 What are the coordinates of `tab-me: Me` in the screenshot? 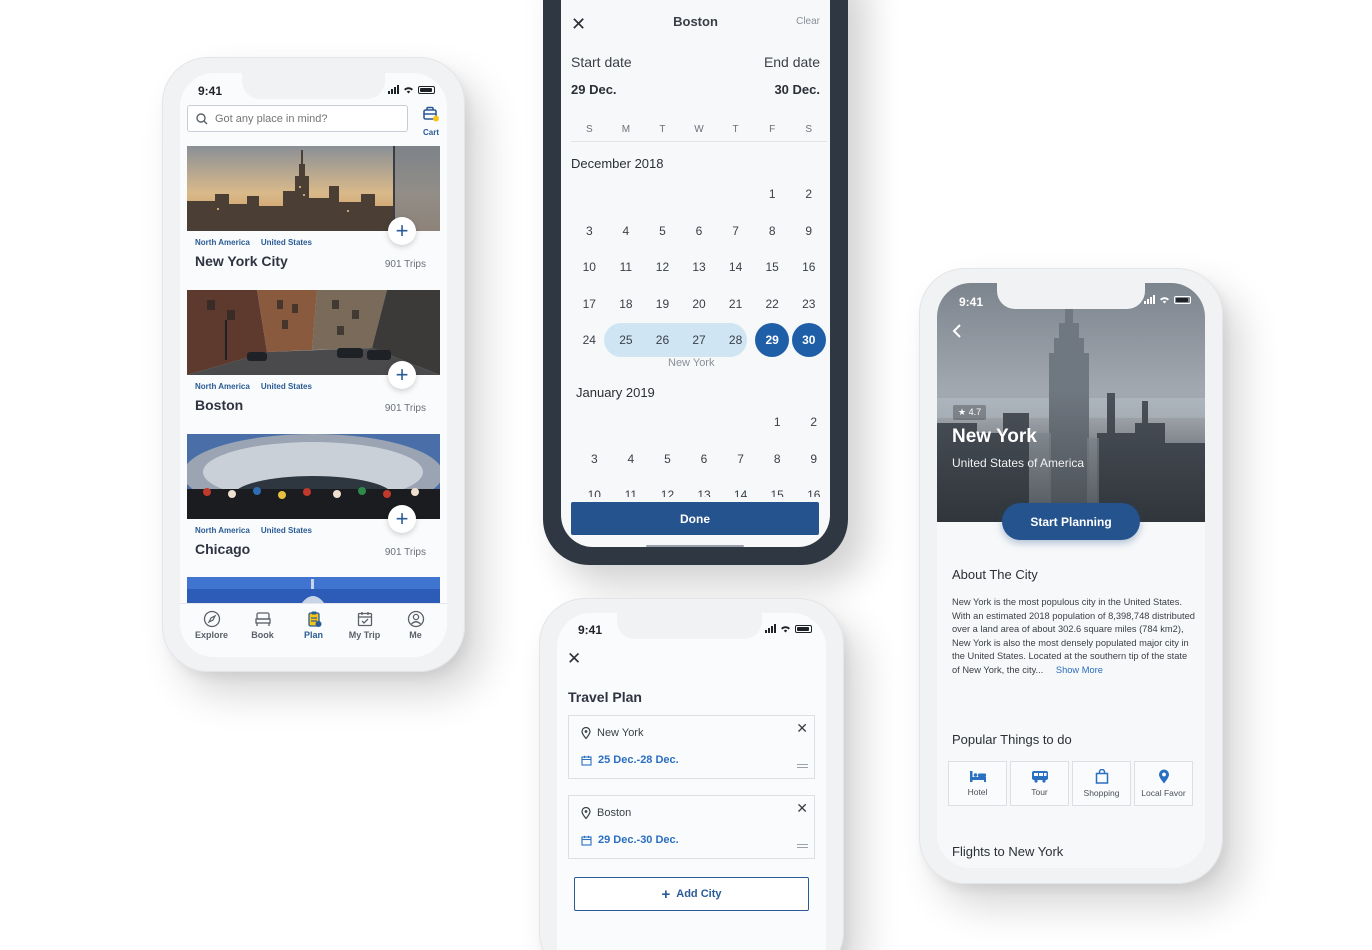 It's located at (416, 633).